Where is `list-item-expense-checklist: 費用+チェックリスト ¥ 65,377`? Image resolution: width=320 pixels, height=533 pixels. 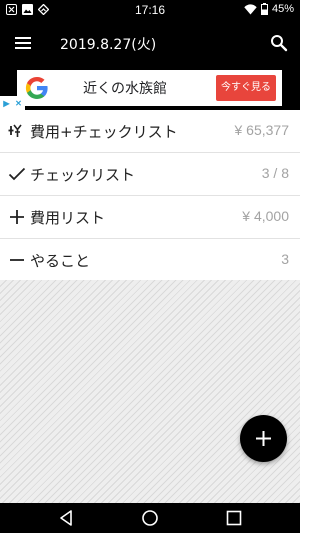
list-item-expense-checklist: 費用+チェックリスト ¥ 65,377 is located at coordinates (150, 131).